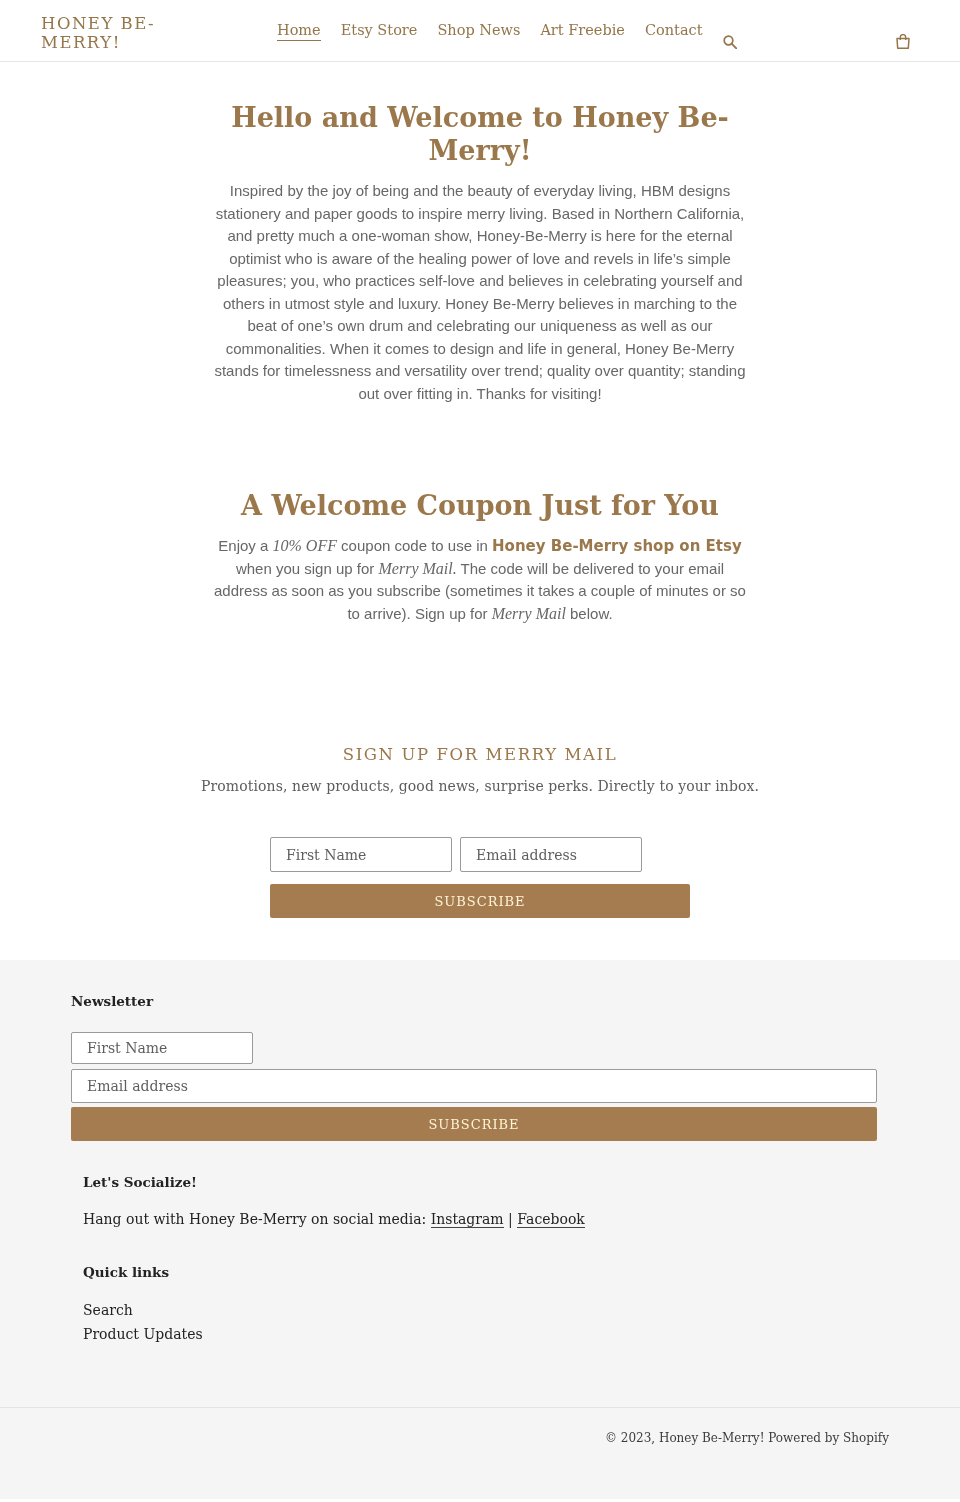 This screenshot has width=960, height=1502. I want to click on shopping-bag-icon, so click(903, 41).